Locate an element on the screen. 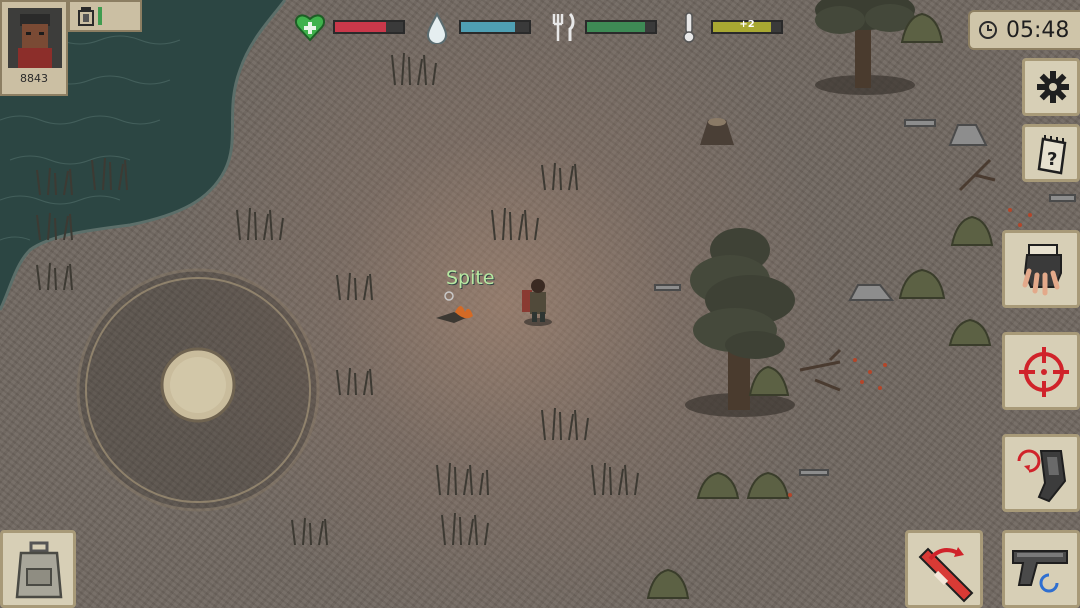 This screenshot has height=608, width=1080. journal-button: ? is located at coordinates (1051, 153).